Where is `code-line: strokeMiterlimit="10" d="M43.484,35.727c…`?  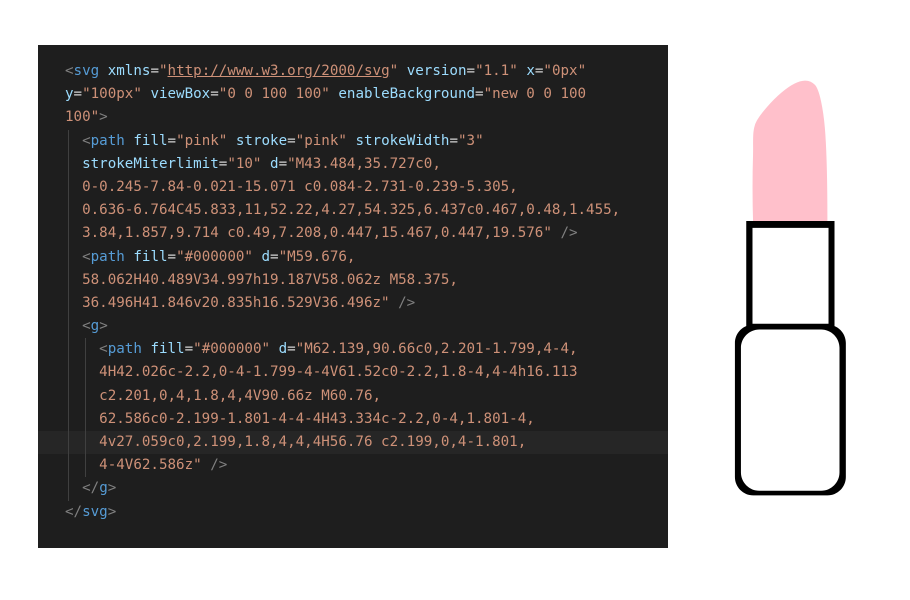
code-line: strokeMiterlimit="10" d="M43.484,35.727c… is located at coordinates (366, 164).